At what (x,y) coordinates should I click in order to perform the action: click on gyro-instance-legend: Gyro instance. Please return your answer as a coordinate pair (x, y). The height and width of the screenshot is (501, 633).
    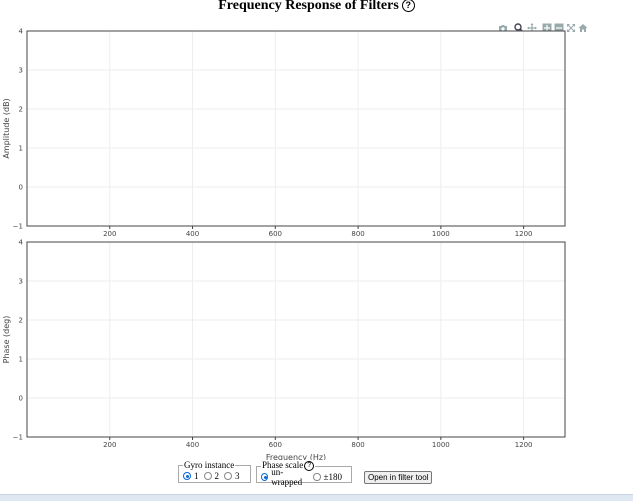
    Looking at the image, I should click on (209, 465).